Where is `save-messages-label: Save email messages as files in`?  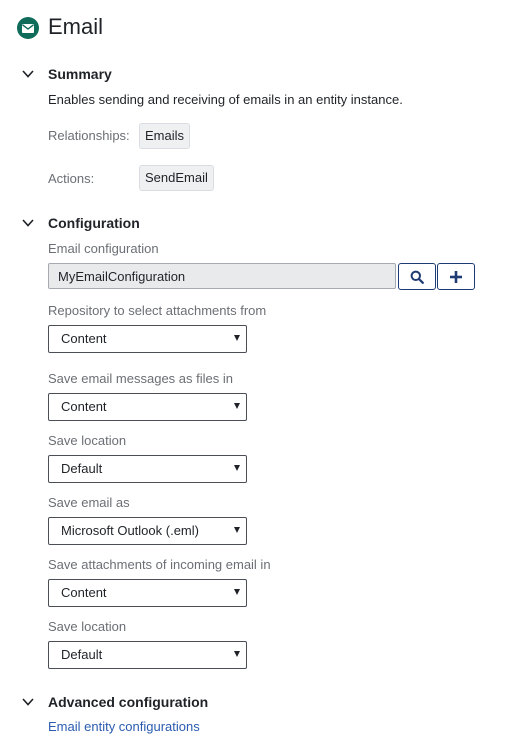 save-messages-label: Save email messages as files in is located at coordinates (140, 378).